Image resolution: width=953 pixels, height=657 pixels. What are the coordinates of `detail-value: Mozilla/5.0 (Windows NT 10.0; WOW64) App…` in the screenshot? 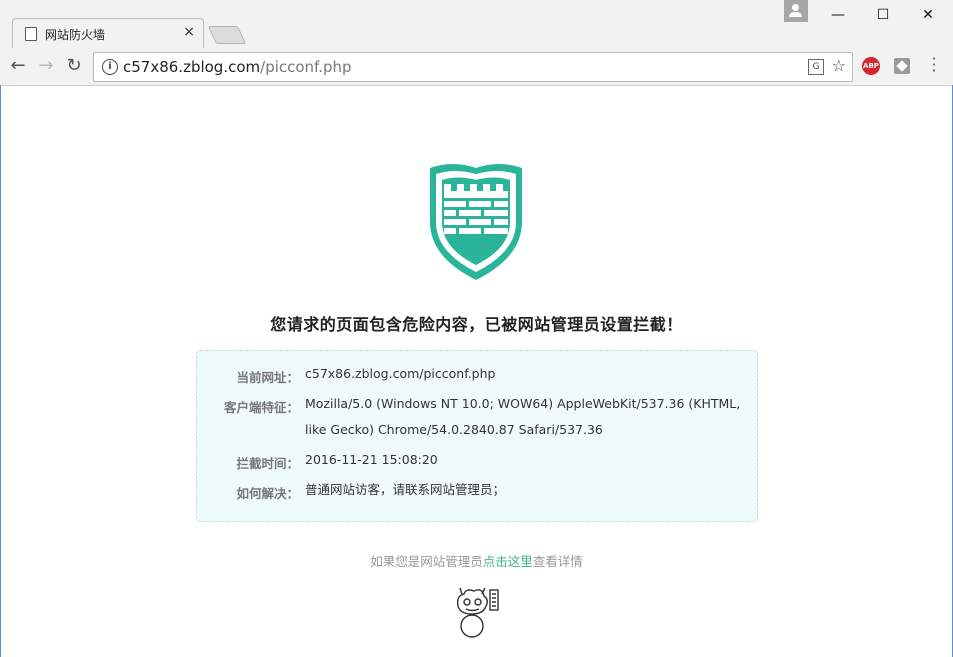 It's located at (523, 416).